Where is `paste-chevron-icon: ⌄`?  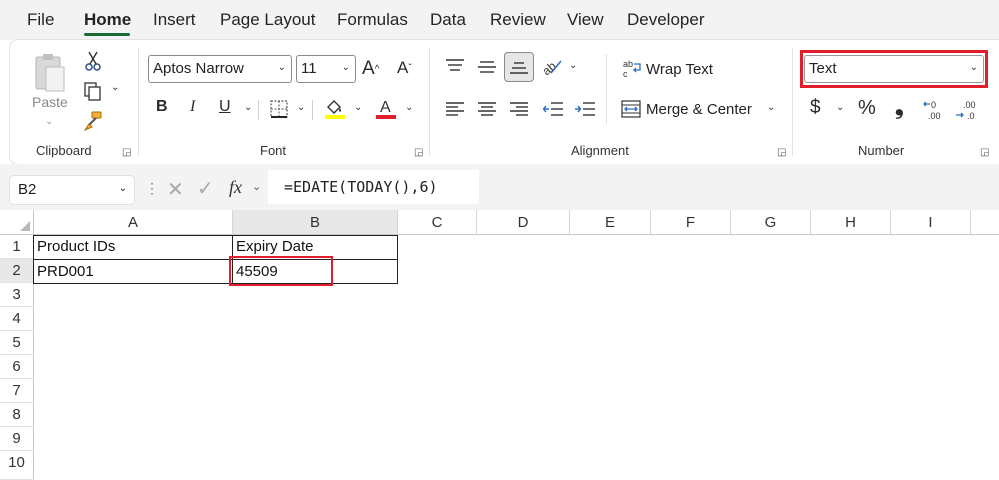 paste-chevron-icon: ⌄ is located at coordinates (49, 121).